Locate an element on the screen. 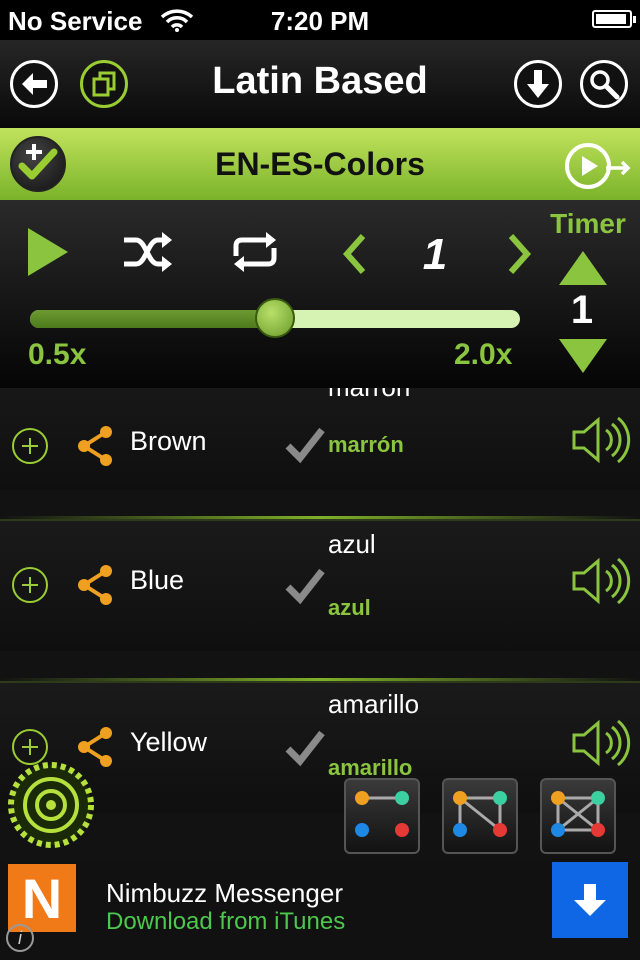 The width and height of the screenshot is (640, 960). status-bar: No Service 7:20 PM is located at coordinates (320, 20).